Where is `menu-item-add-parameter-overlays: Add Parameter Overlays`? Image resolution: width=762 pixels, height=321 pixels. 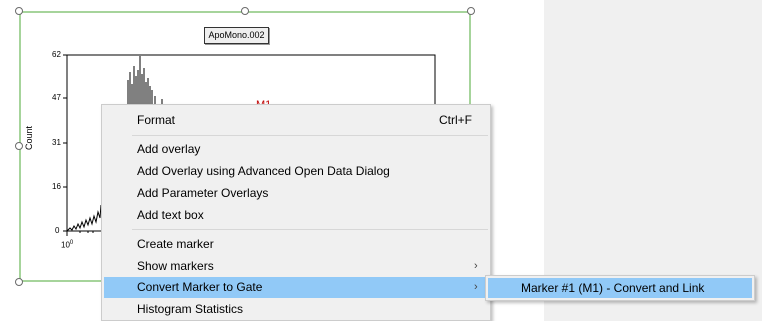
menu-item-add-parameter-overlays: Add Parameter Overlays is located at coordinates (297, 193).